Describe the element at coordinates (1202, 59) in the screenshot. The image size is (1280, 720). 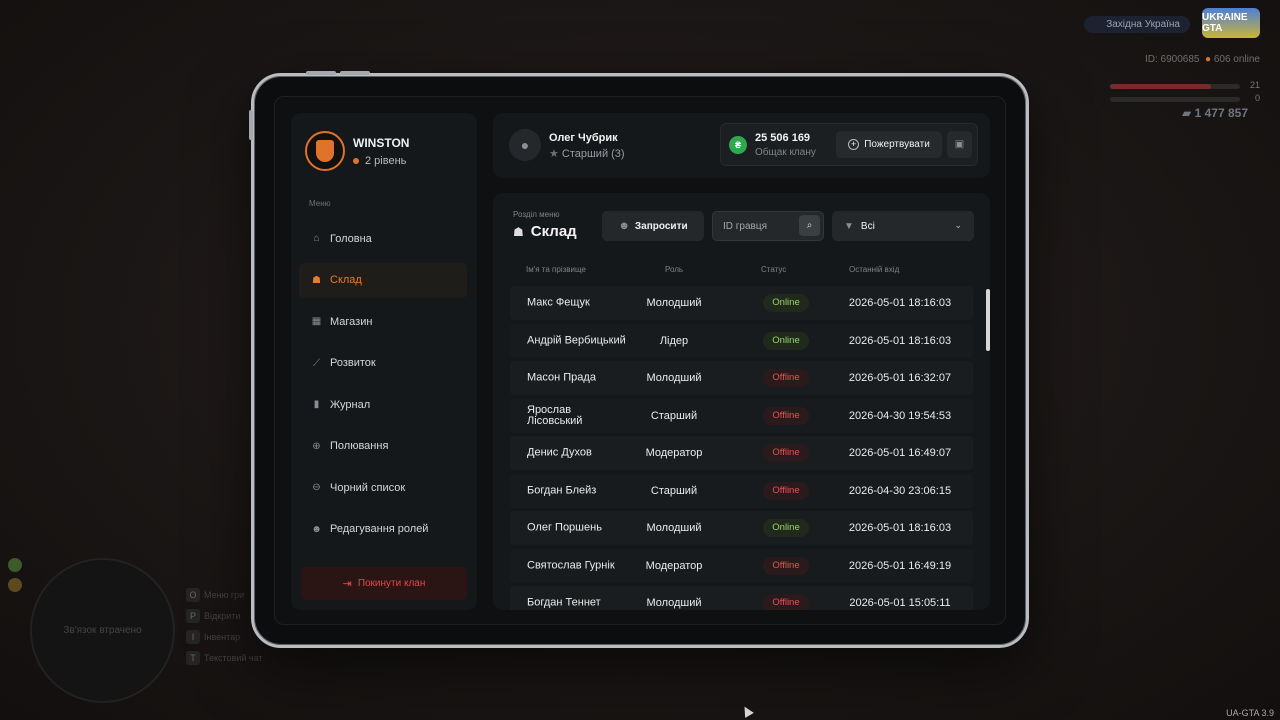
I see `player-id-line: ID: 6900685 ● 606 online` at that location.